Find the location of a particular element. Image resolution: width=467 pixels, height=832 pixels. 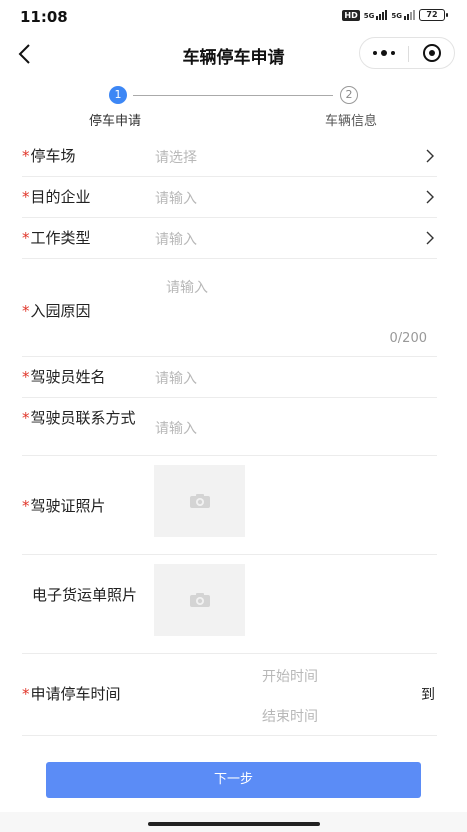

target-company-label: *目的企业 is located at coordinates (56, 197).